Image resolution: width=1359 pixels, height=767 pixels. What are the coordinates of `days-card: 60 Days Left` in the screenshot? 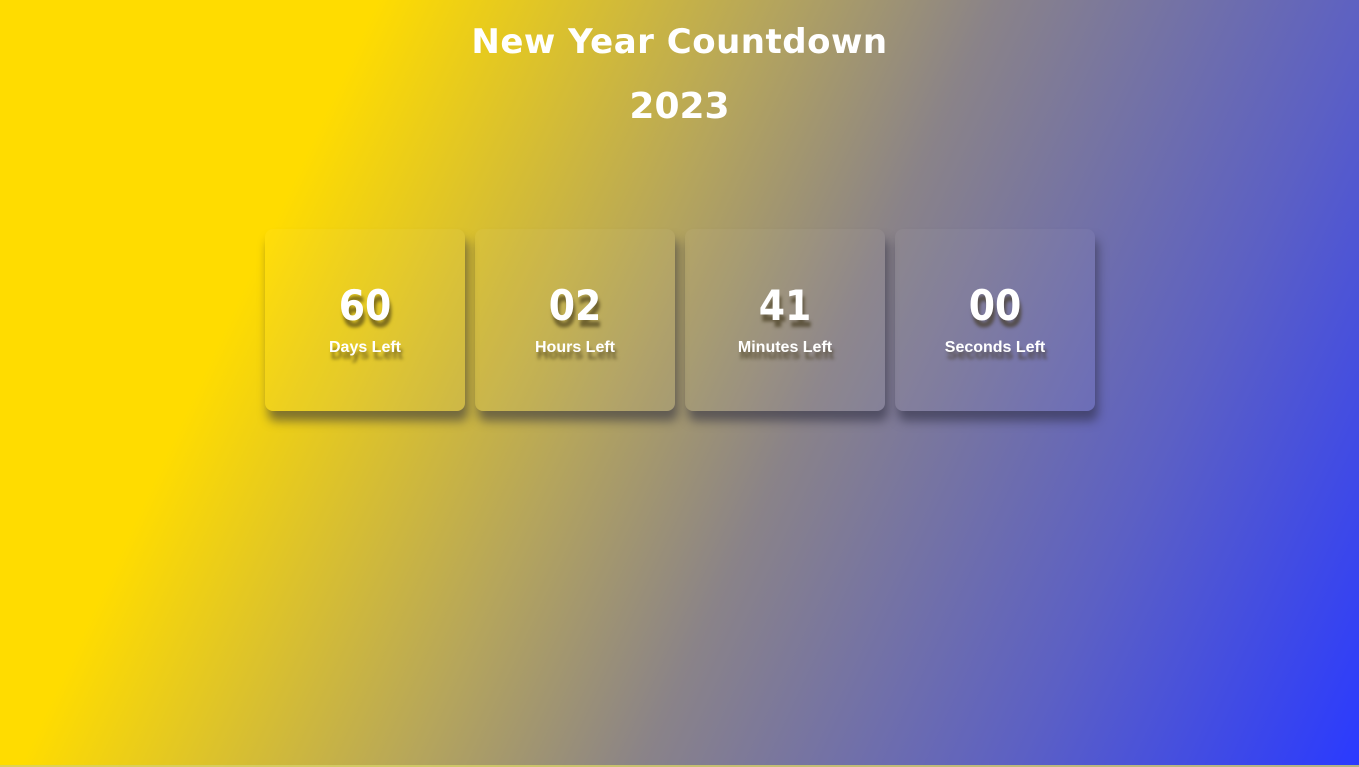 It's located at (365, 320).